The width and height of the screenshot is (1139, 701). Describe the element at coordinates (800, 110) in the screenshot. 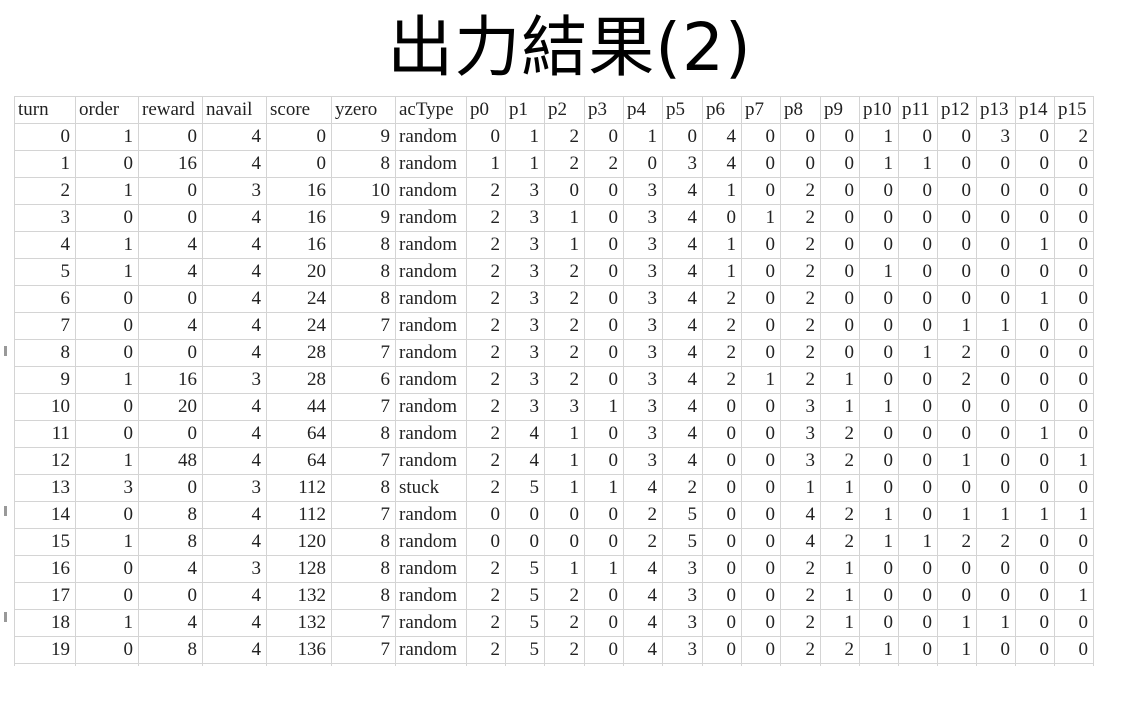

I see `column-header-p8: p8` at that location.